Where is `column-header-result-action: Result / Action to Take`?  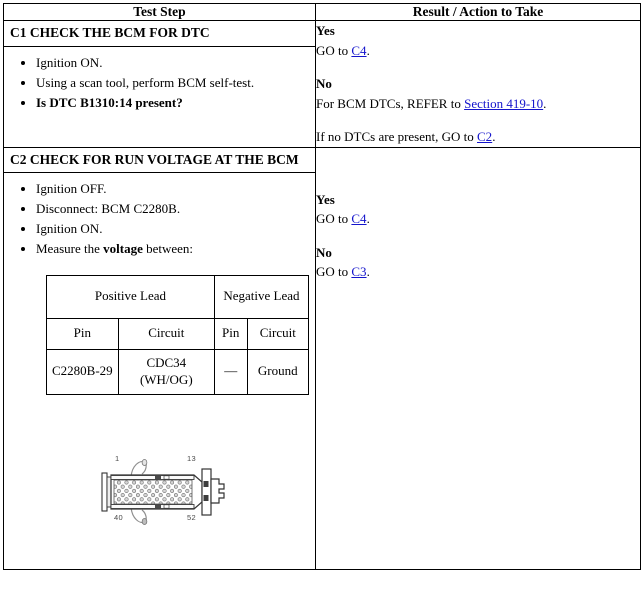
column-header-result-action: Result / Action to Take is located at coordinates (478, 12).